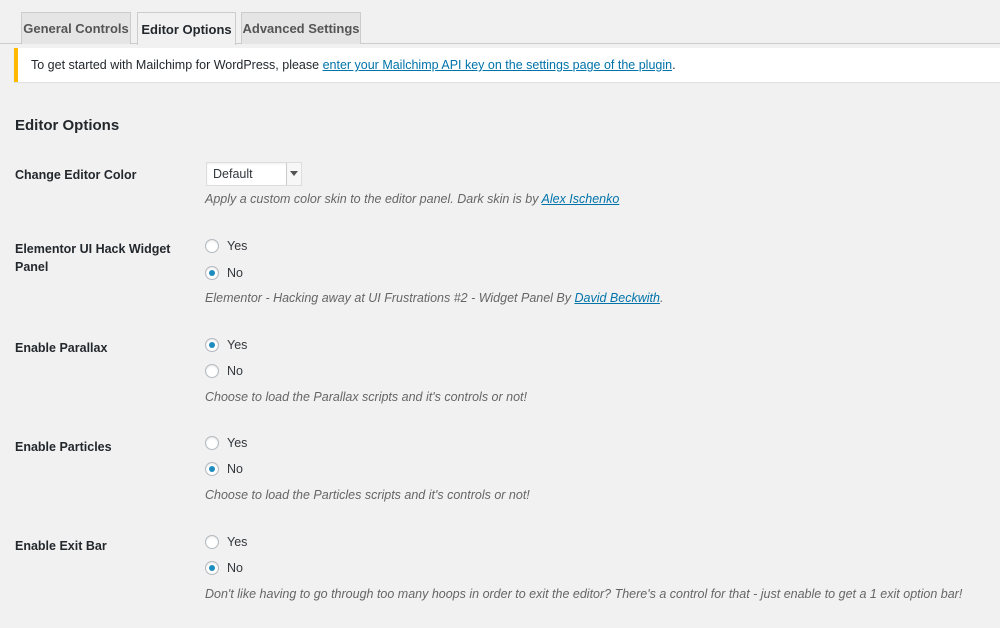 The image size is (1000, 628). Describe the element at coordinates (237, 443) in the screenshot. I see `particles-yes-label: Yes` at that location.